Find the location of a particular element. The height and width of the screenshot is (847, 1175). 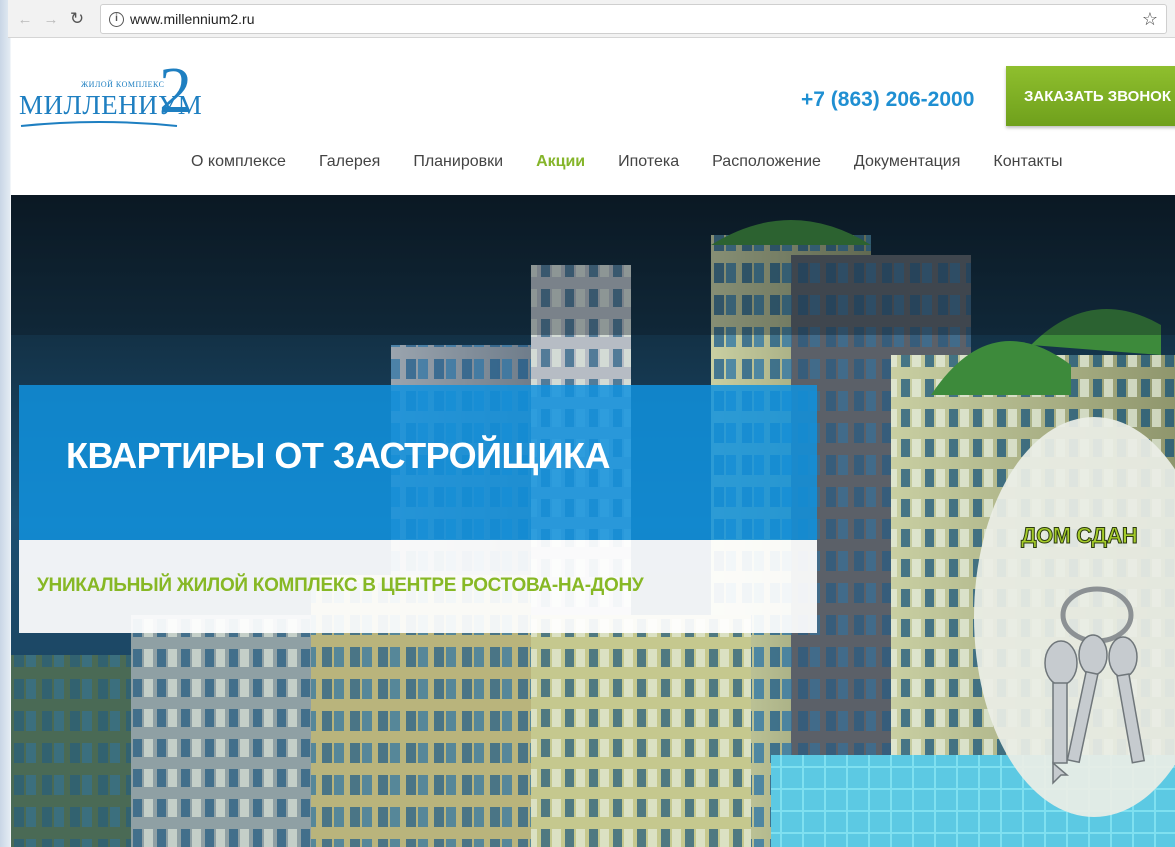

logo-number: 2 is located at coordinates (175, 90).